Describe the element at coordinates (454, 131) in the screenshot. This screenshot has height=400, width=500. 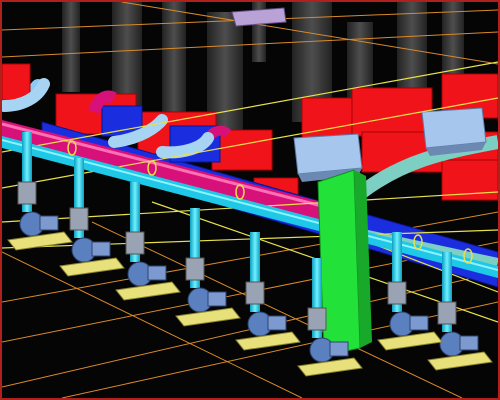
I see `air-handler-box-icon` at that location.